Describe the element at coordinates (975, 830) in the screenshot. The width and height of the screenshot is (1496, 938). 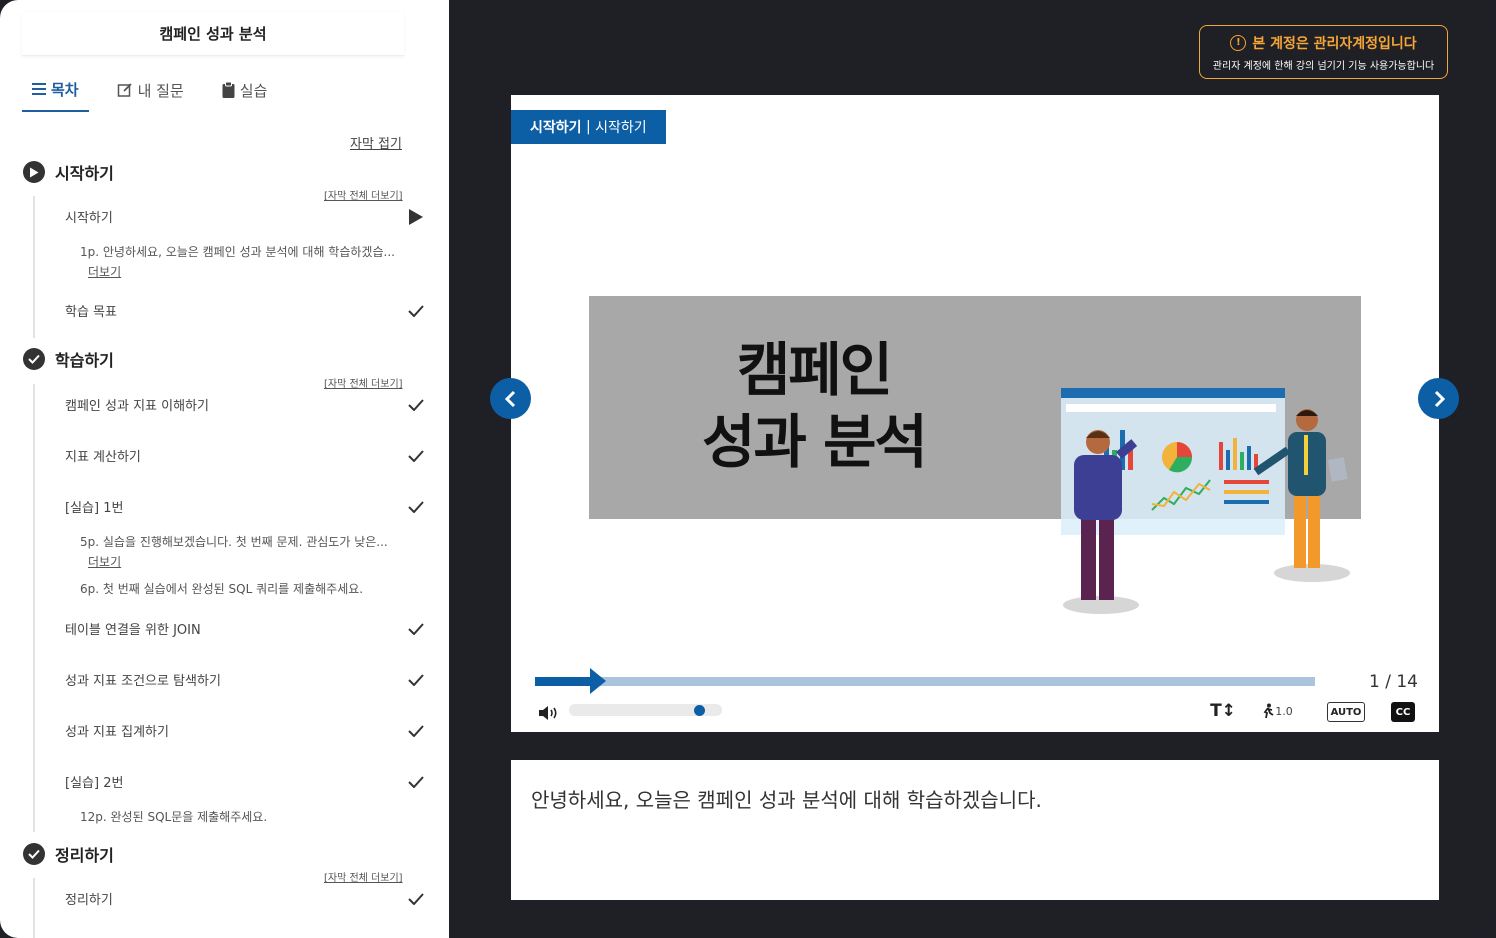
I see `caption-box: 안녕하세요, 오늘은 캠페인 성과 분석에 대해 학습하겠습니다.` at that location.